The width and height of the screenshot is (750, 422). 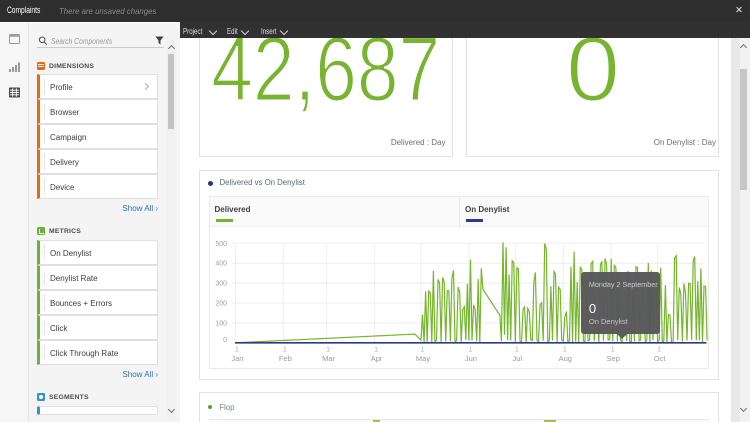 What do you see at coordinates (237, 358) in the screenshot?
I see `svg-text: Jan` at bounding box center [237, 358].